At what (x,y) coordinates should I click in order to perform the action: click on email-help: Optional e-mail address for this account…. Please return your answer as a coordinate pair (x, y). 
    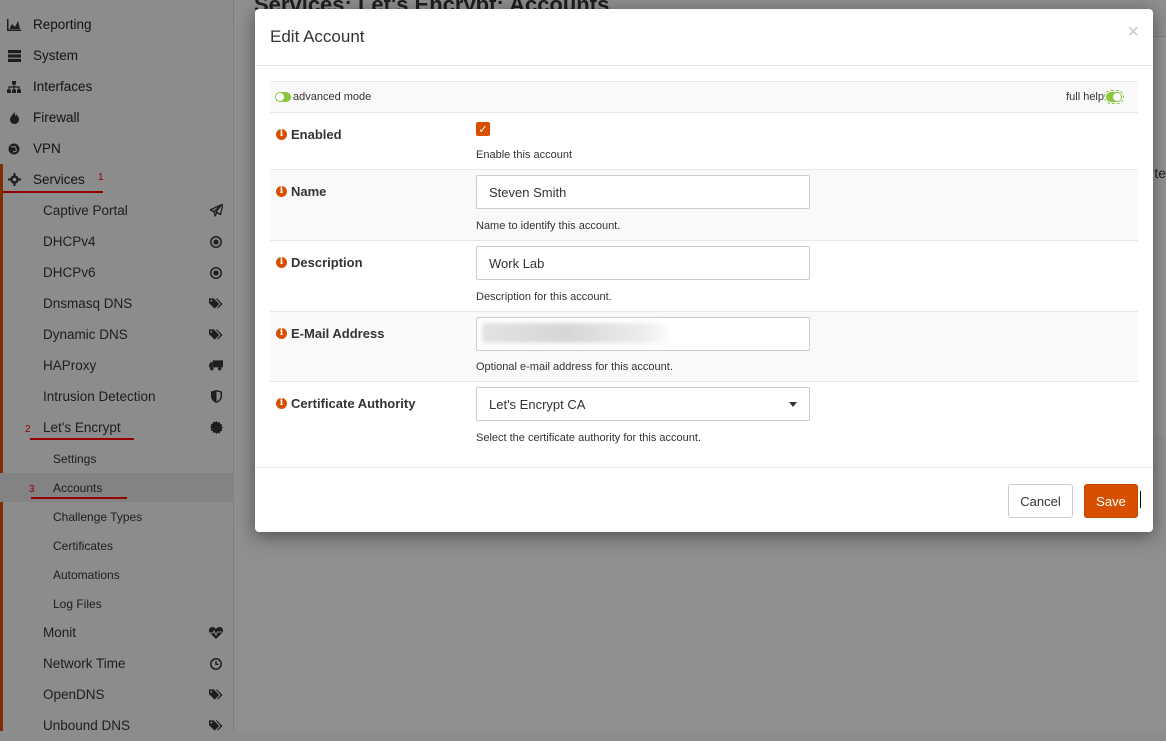
    Looking at the image, I should click on (574, 367).